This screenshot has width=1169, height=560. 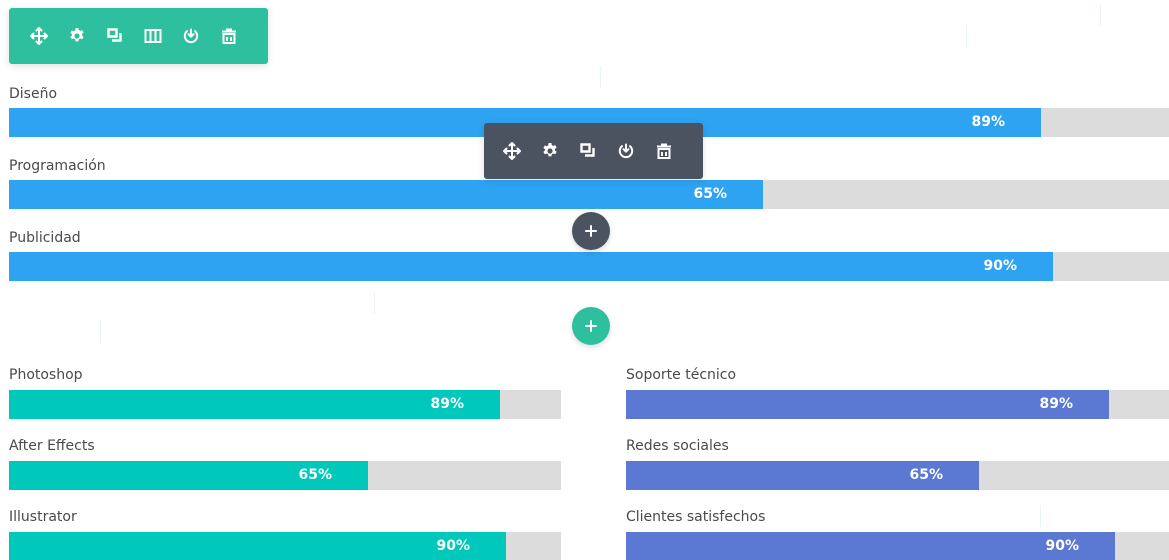 What do you see at coordinates (43, 517) in the screenshot?
I see `skill-label: Illustrator` at bounding box center [43, 517].